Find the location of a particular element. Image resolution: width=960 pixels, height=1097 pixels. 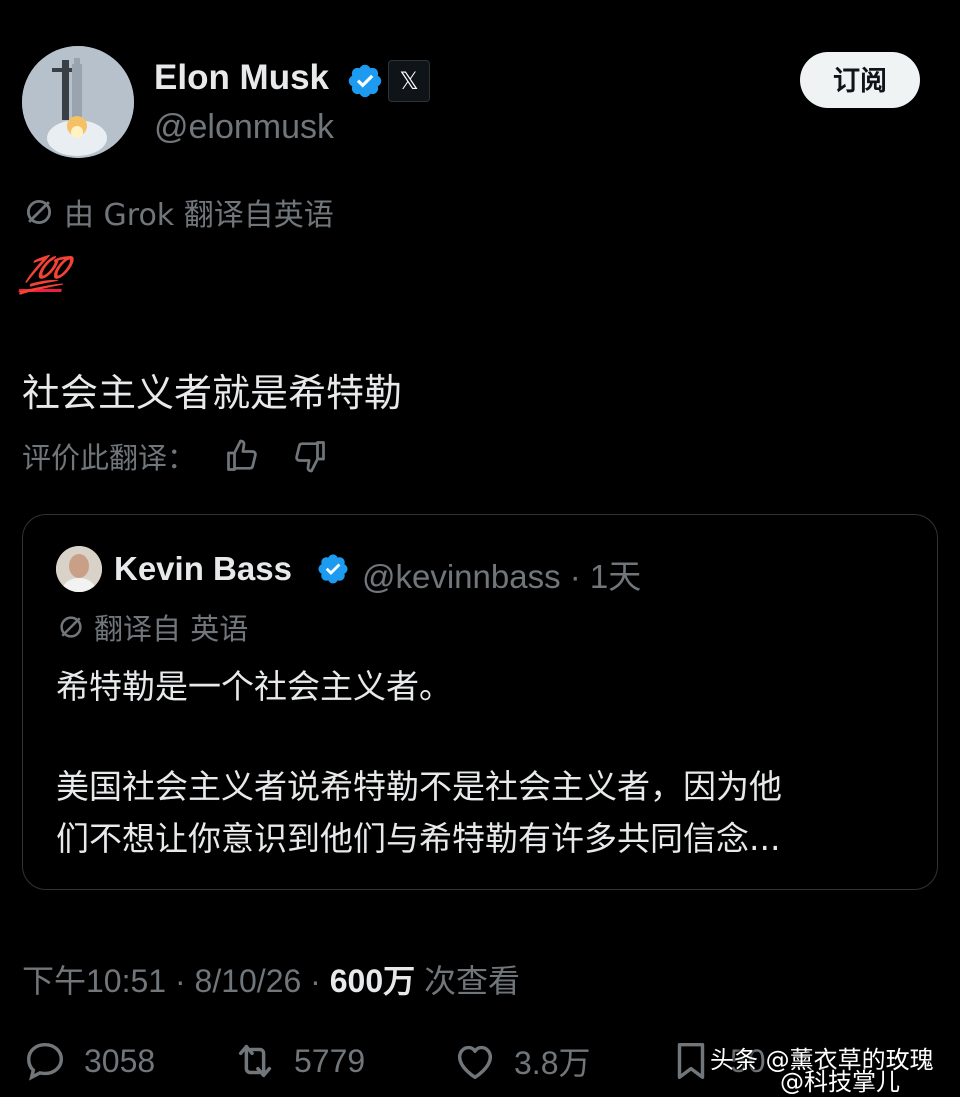

post-timestamp: 下午10:51 · 8/10/26 · 600万 次查看 is located at coordinates (271, 979).